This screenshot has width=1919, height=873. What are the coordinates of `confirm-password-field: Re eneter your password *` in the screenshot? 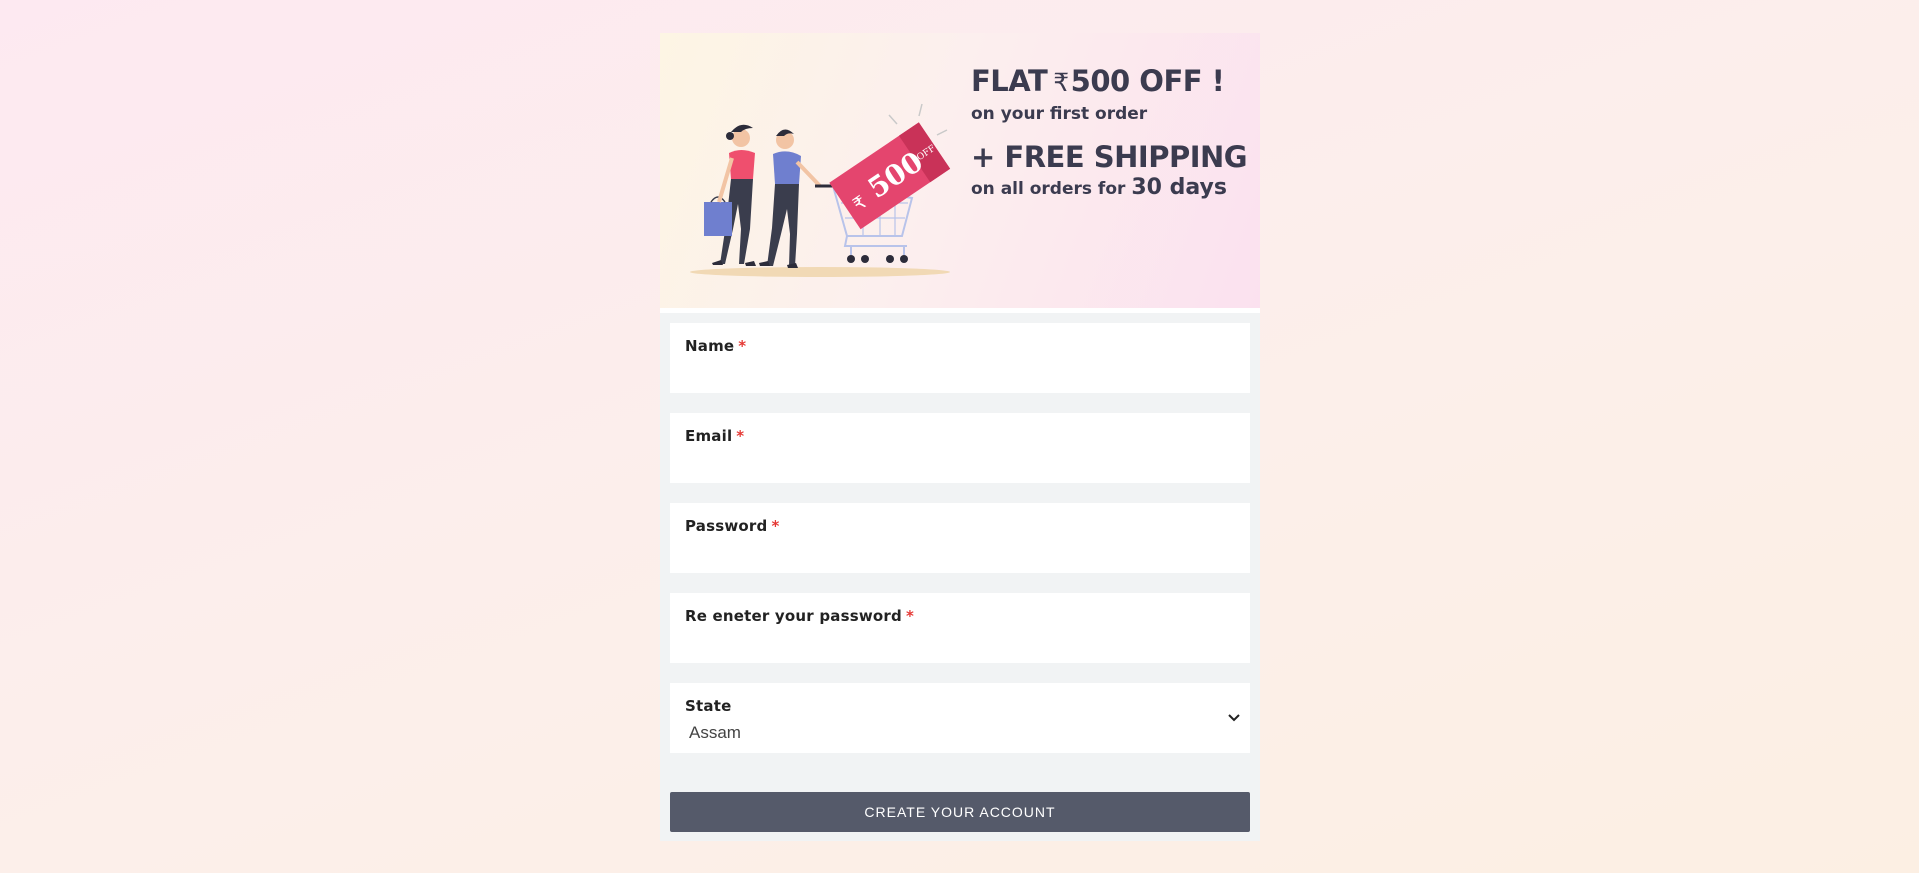 It's located at (960, 628).